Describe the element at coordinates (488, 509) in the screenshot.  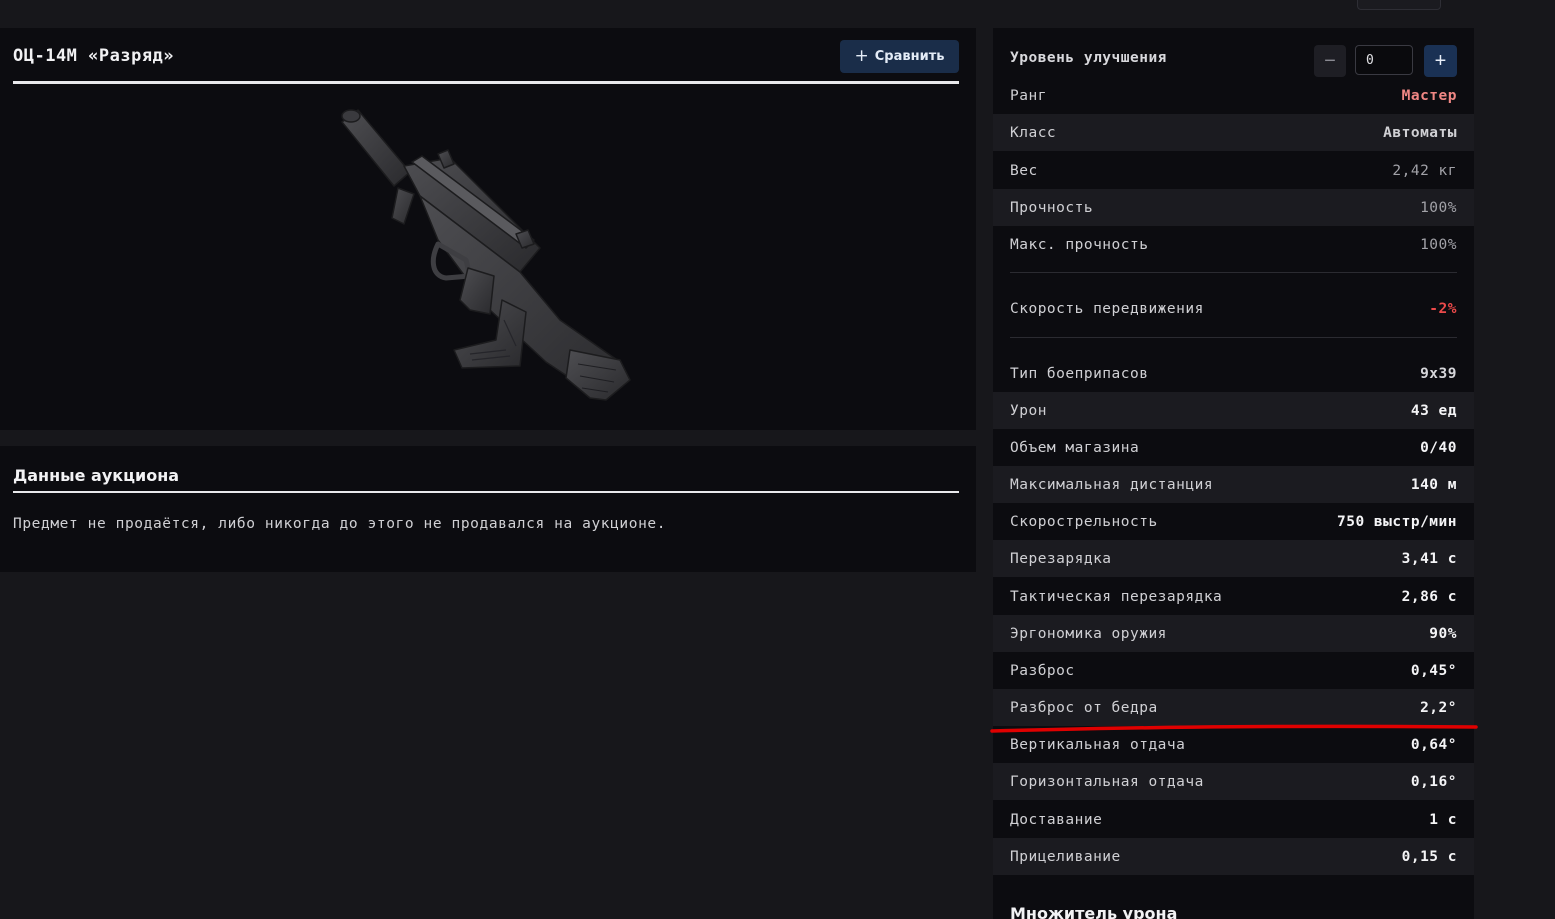
I see `auction-panel` at that location.